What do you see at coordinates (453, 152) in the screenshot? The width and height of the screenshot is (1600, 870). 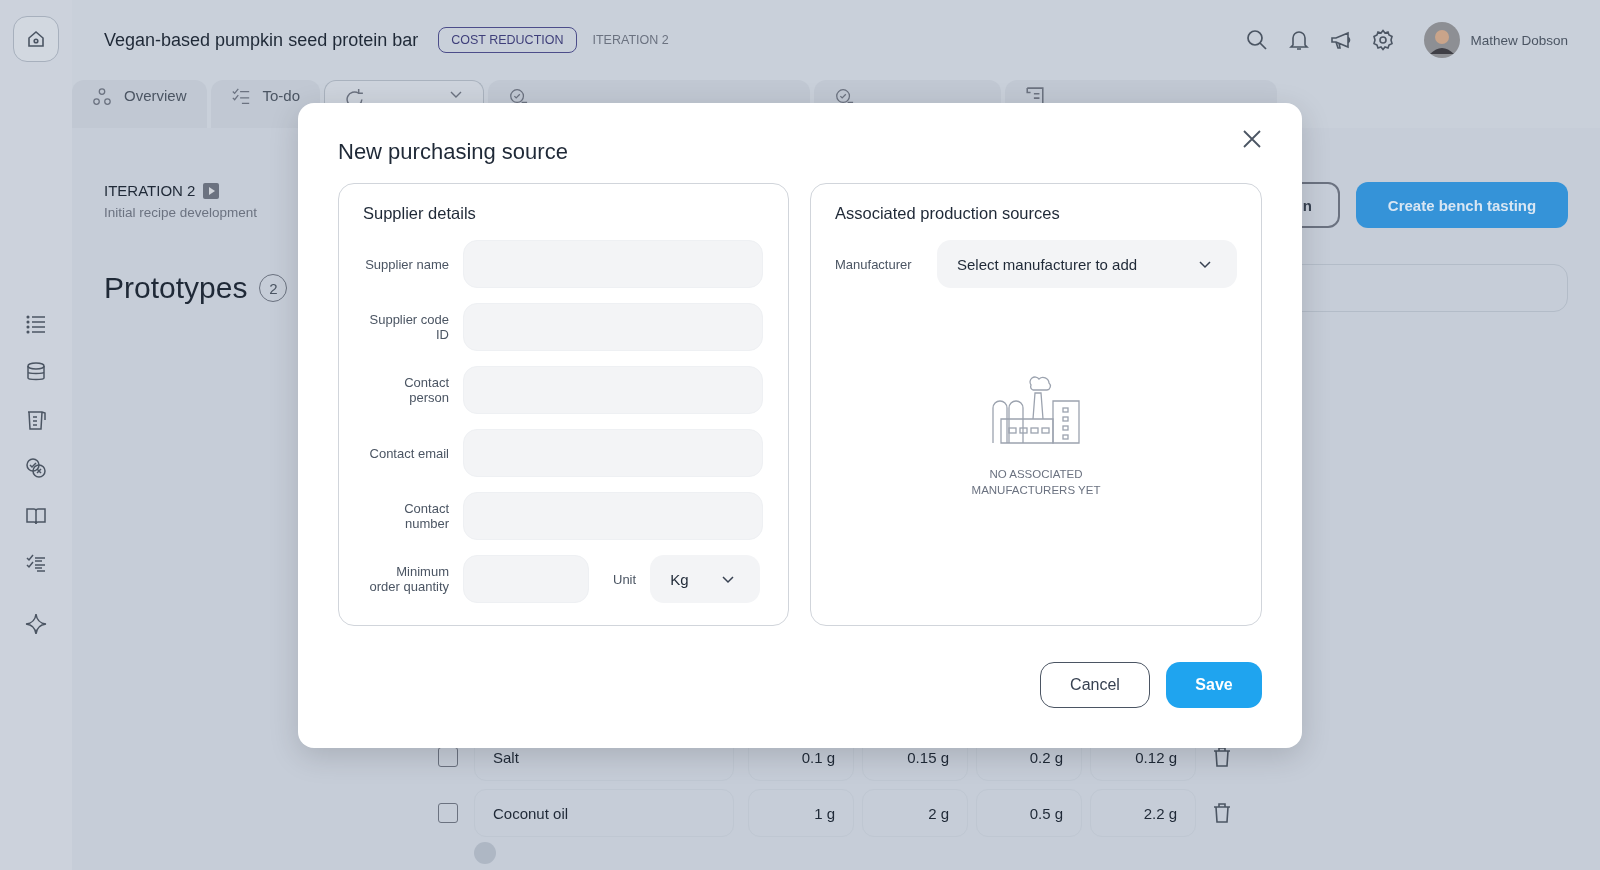 I see `dialog-title: New purchasing source` at bounding box center [453, 152].